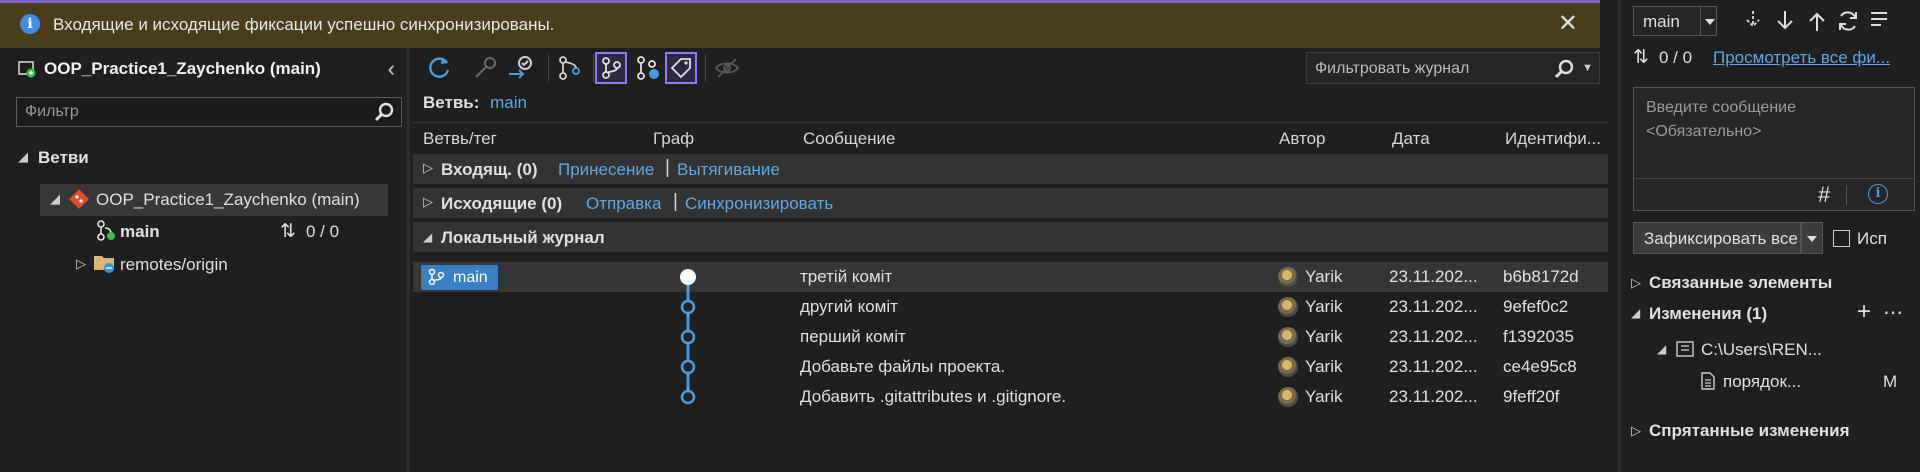 This screenshot has height=472, width=1920. I want to click on amend-checkbox, so click(1841, 238).